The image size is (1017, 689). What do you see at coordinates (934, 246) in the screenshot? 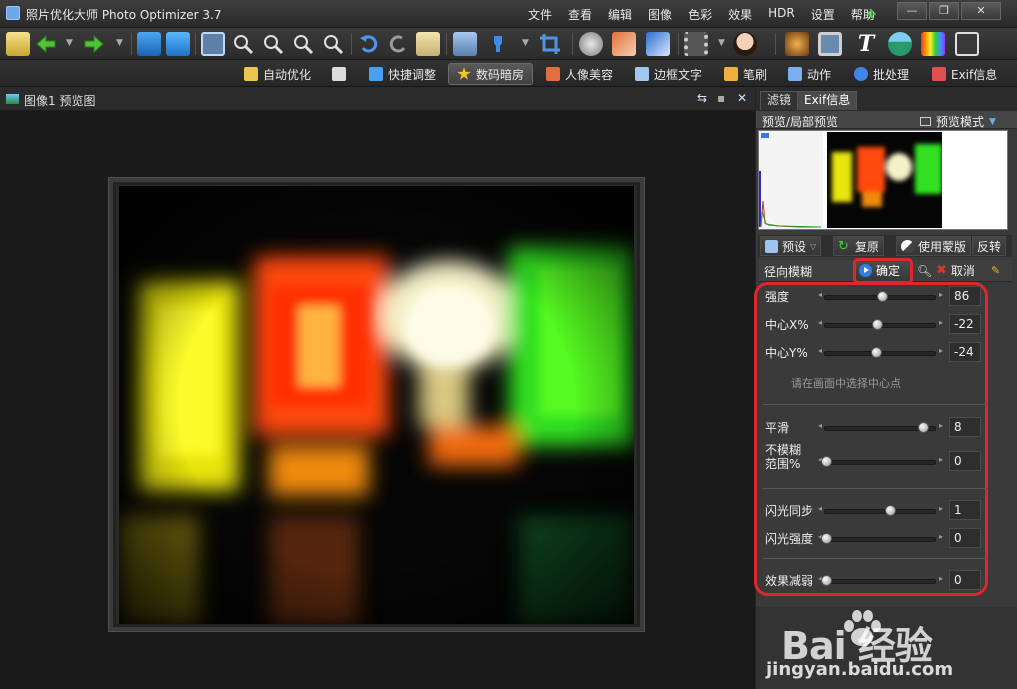
I see `use-mask-button: 使用蒙版` at bounding box center [934, 246].